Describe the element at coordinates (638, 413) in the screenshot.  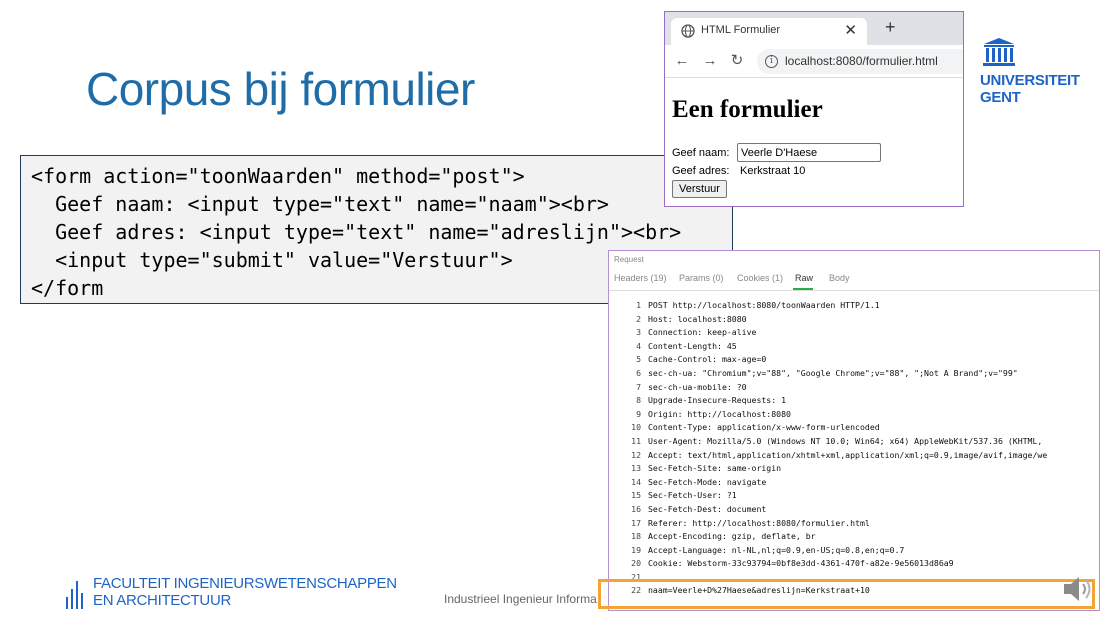
I see `line-number: 9` at that location.